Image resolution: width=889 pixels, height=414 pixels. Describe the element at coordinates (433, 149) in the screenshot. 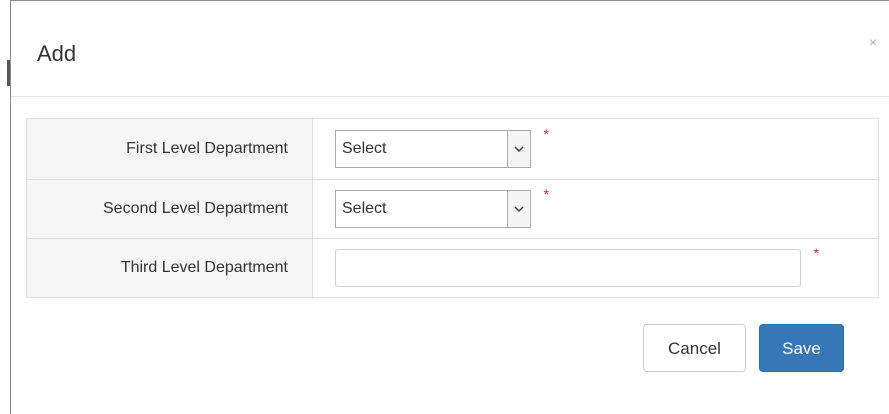

I see `first-level-department-select: Select` at that location.